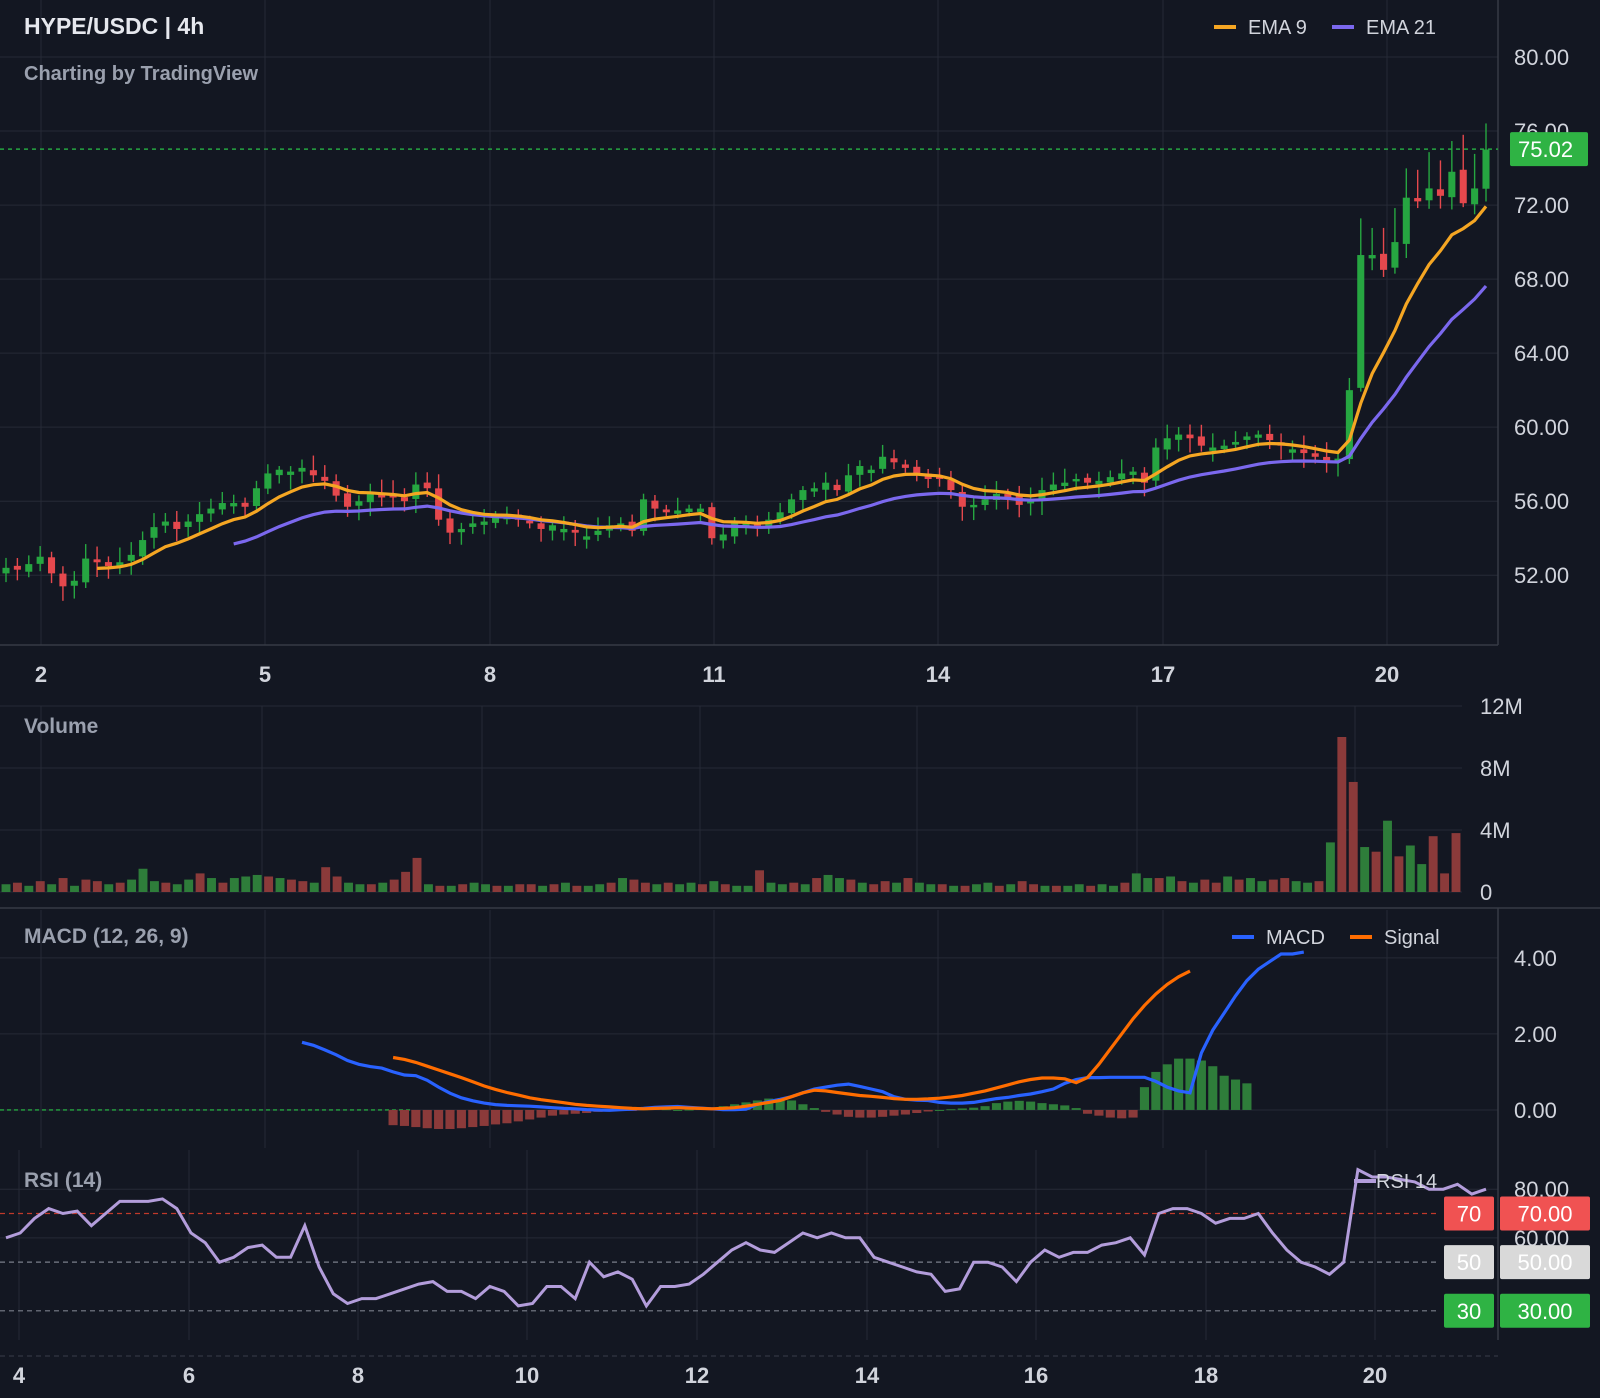  Describe the element at coordinates (1395, 938) in the screenshot. I see `legend-item-signal: Signal` at that location.